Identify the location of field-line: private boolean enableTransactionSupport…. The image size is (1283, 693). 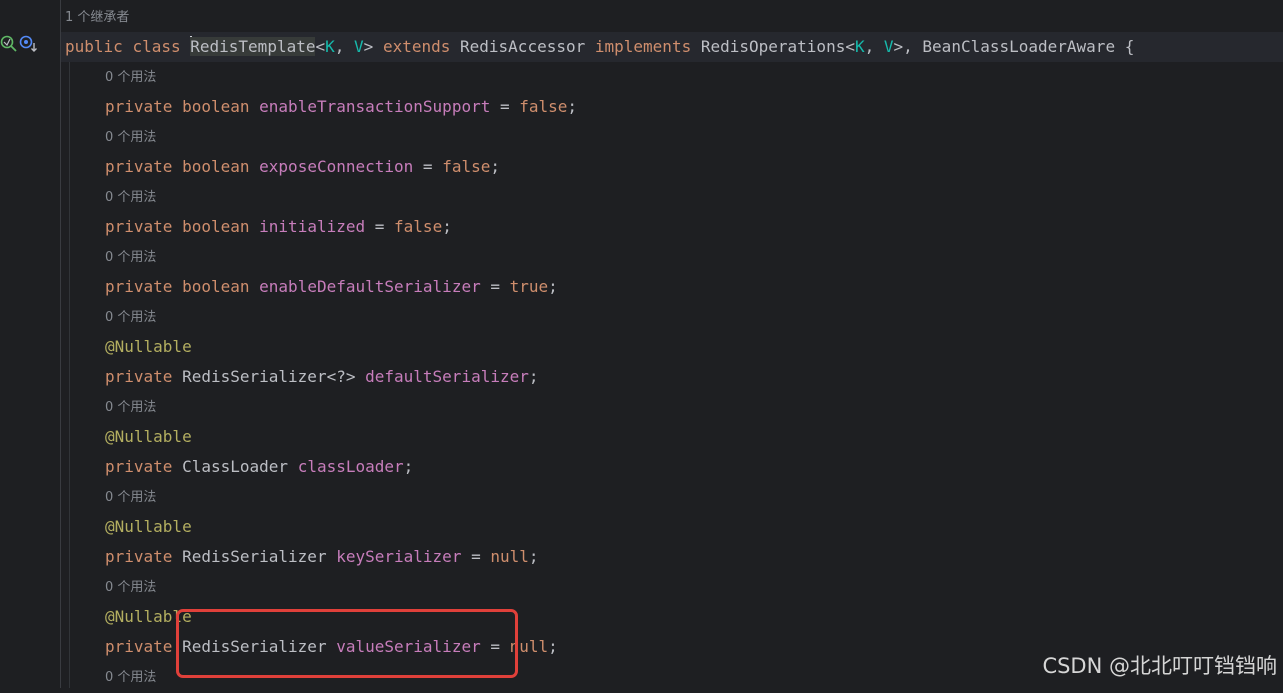
(672, 107).